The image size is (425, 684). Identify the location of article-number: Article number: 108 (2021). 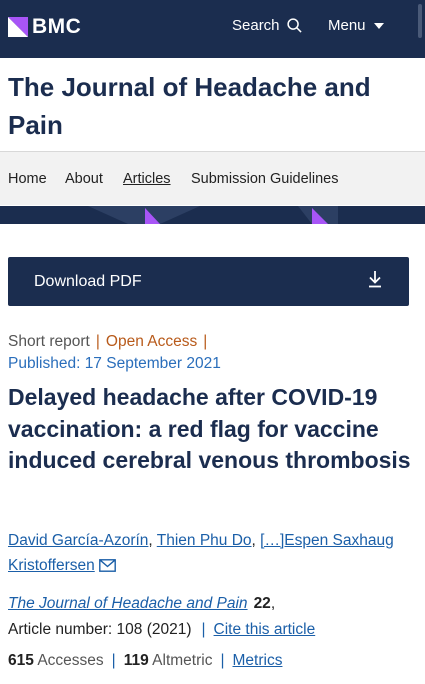
(100, 629).